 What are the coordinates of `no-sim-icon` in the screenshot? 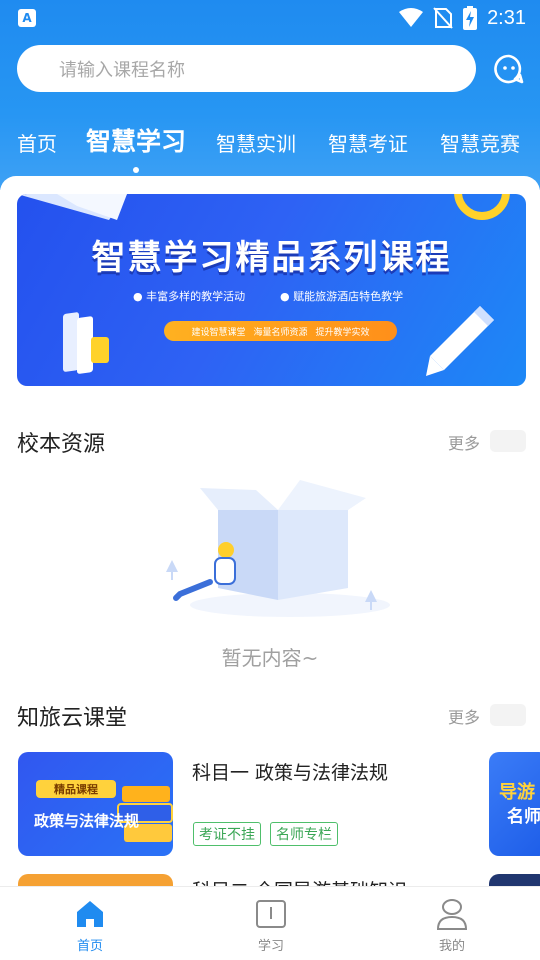 It's located at (443, 18).